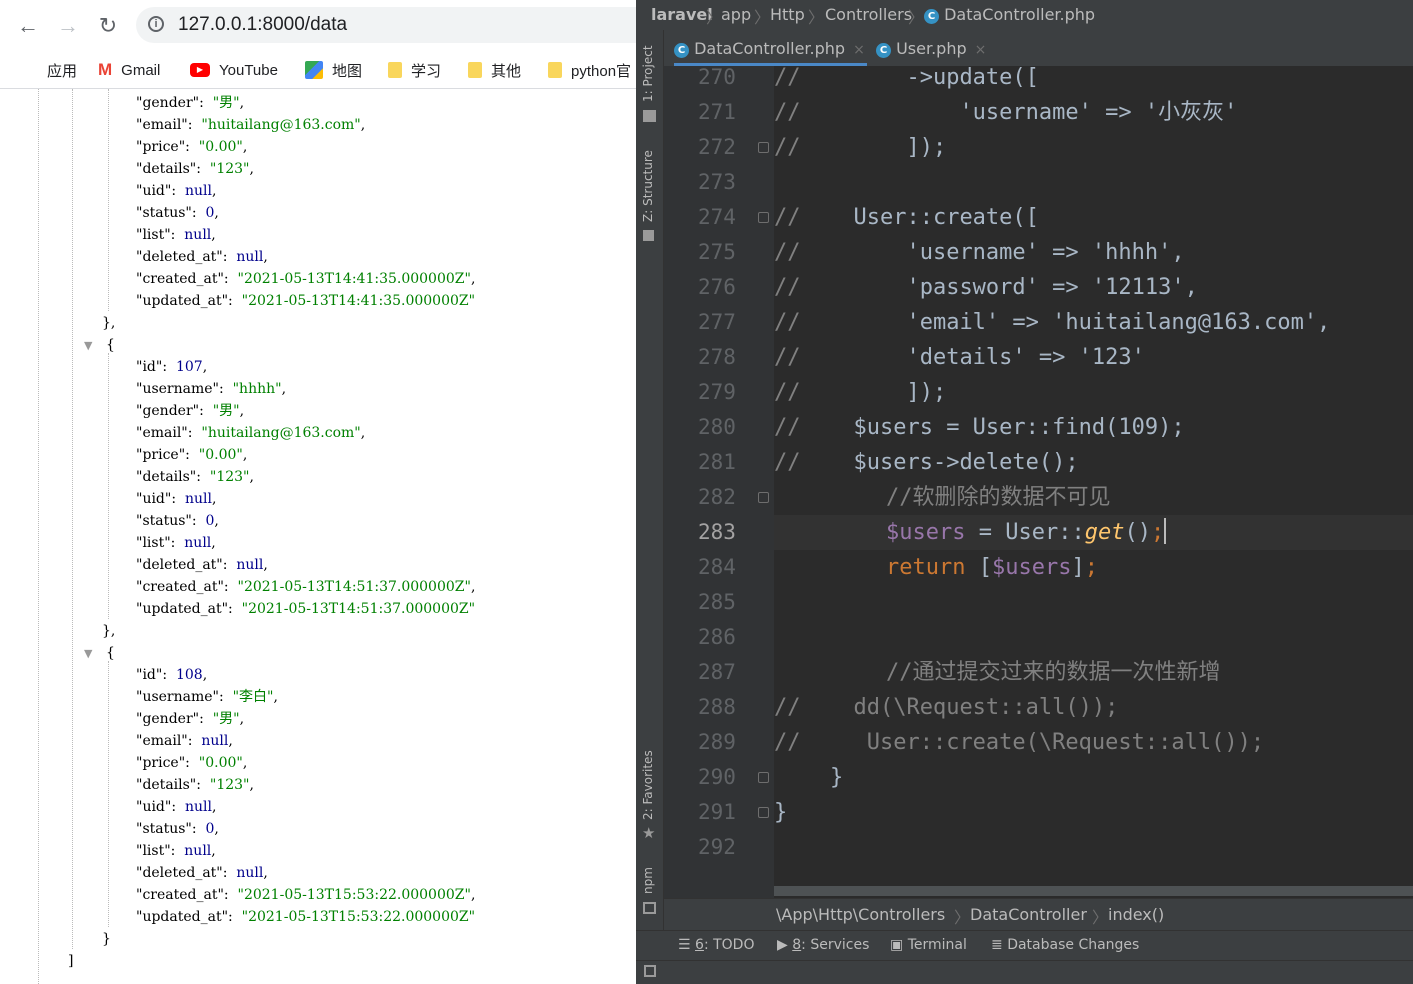 The width and height of the screenshot is (1413, 984). I want to click on structure-tool-button: Z: Structure, so click(648, 186).